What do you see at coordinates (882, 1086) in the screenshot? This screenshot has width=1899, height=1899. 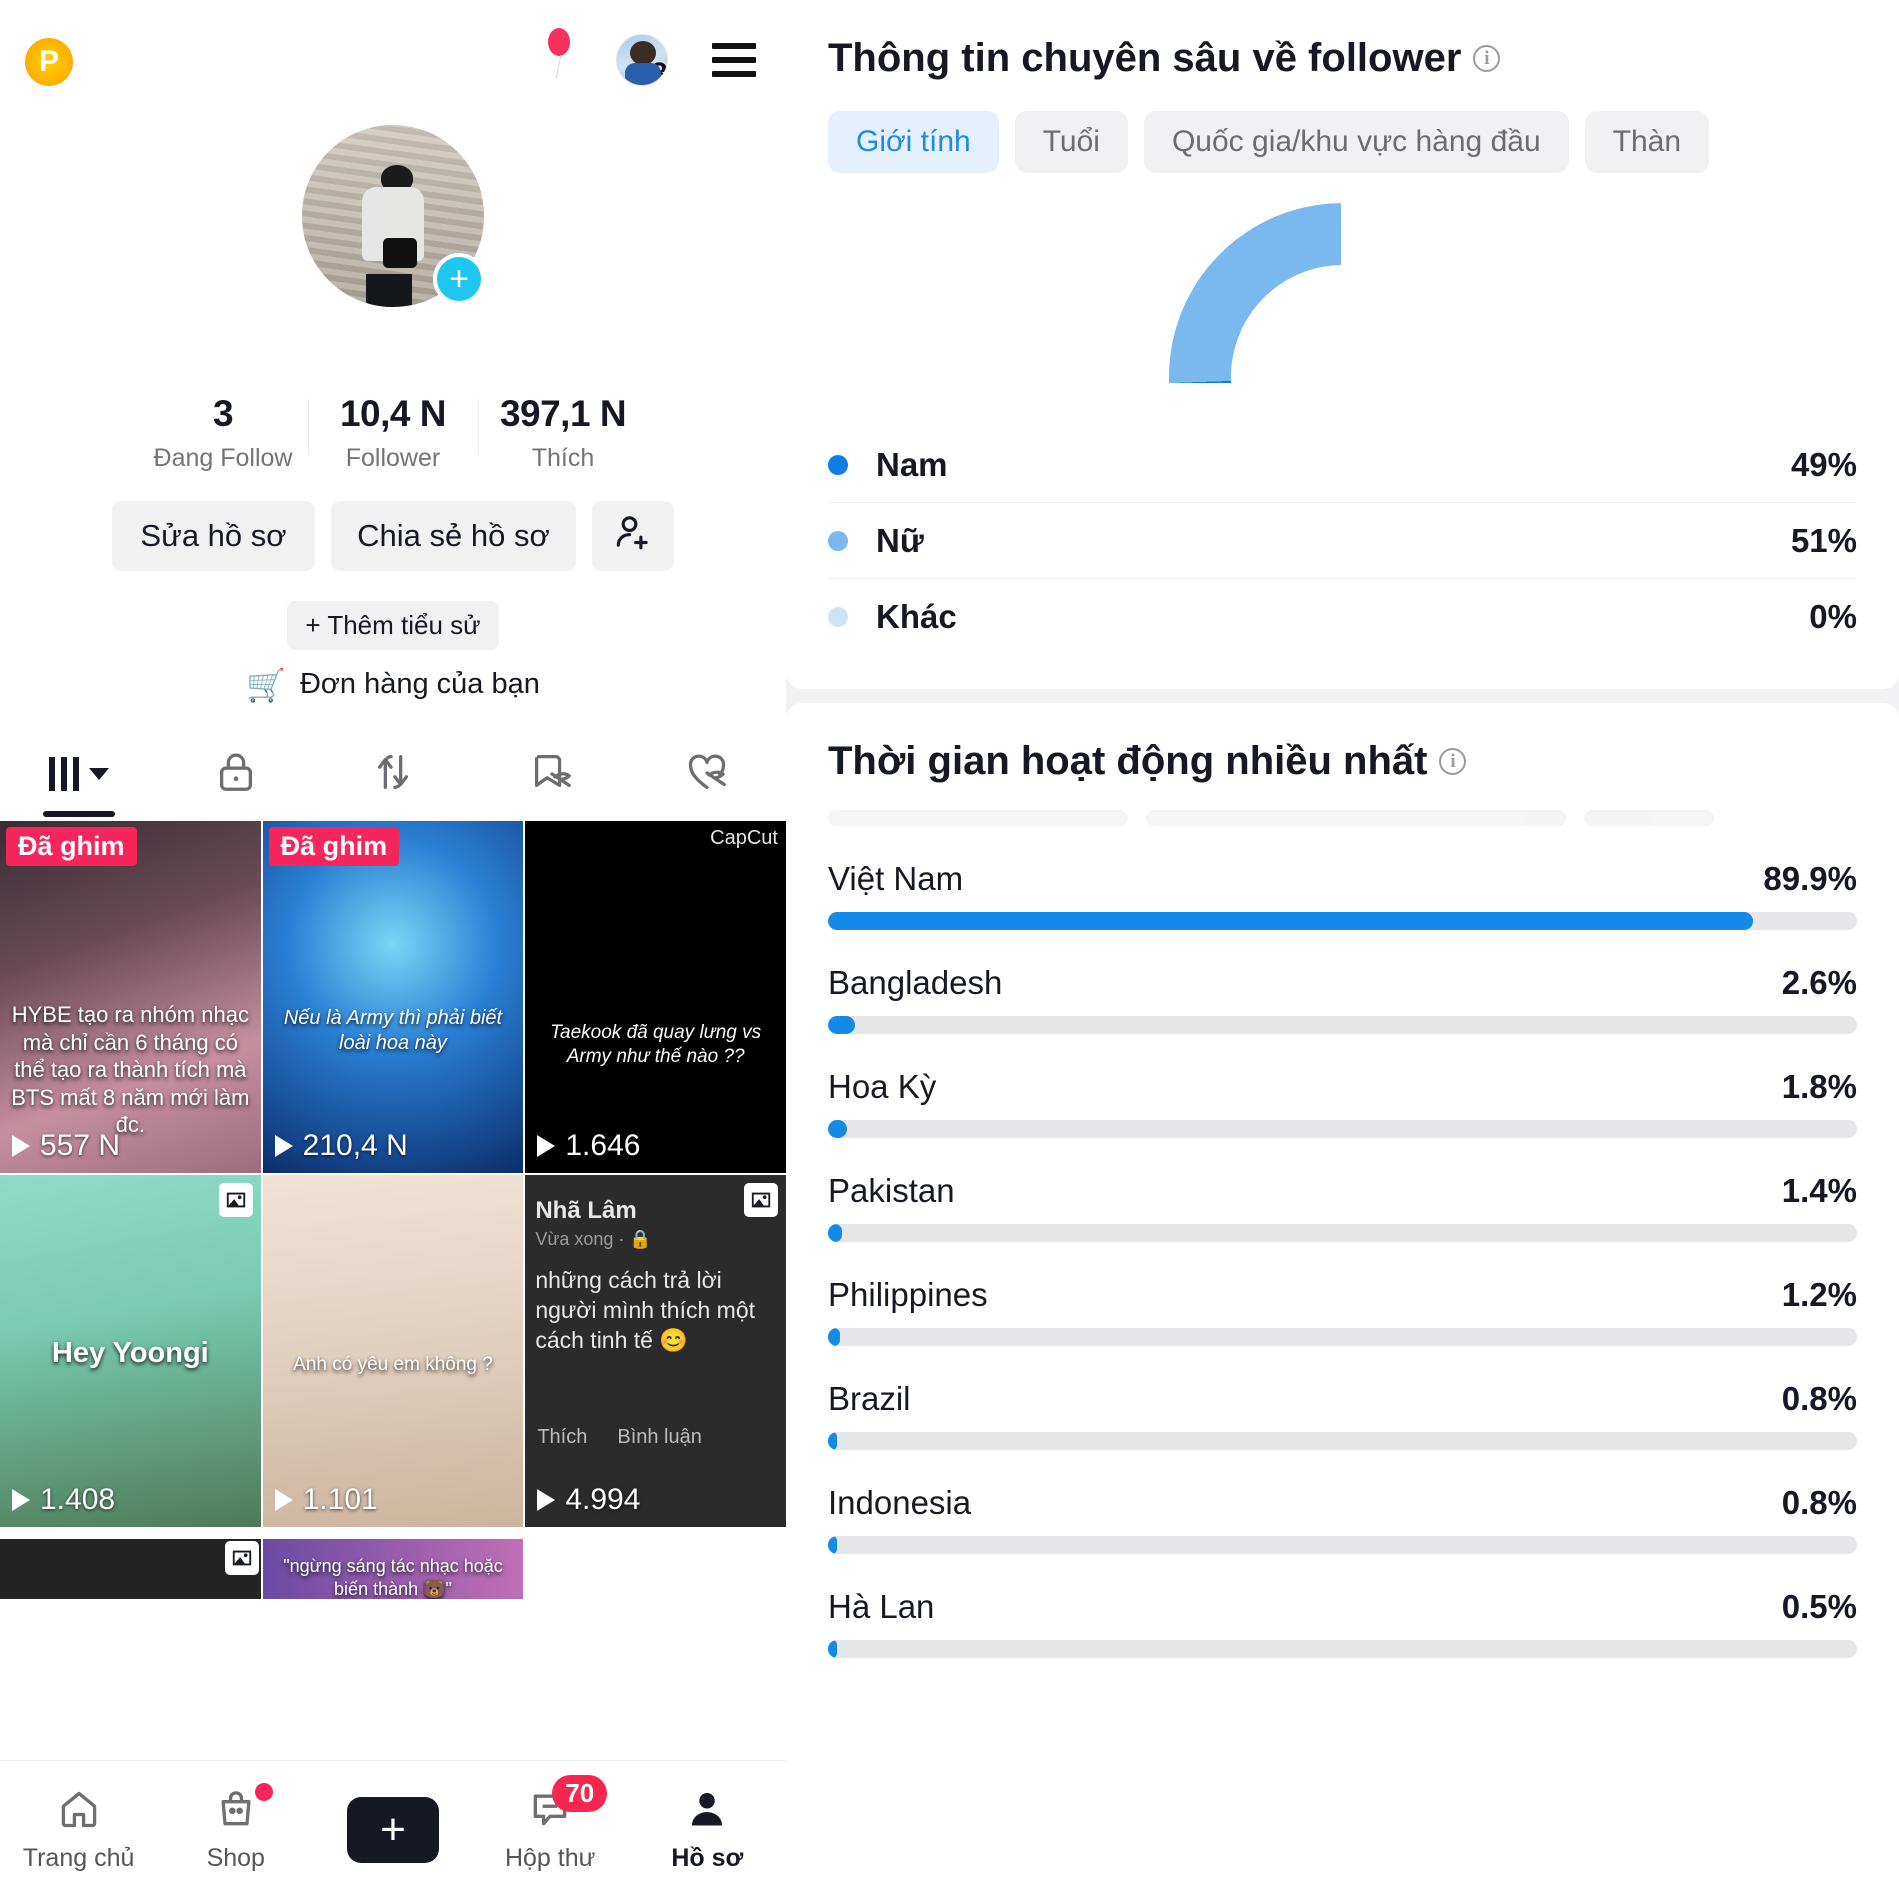 I see `country-name: Hoa Kỳ` at bounding box center [882, 1086].